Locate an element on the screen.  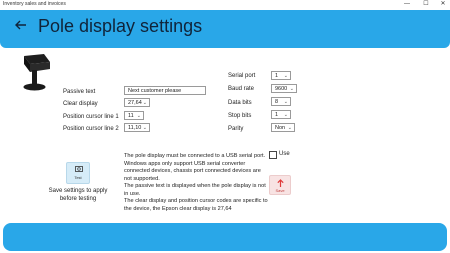
parity-label: Parity is located at coordinates (236, 129).